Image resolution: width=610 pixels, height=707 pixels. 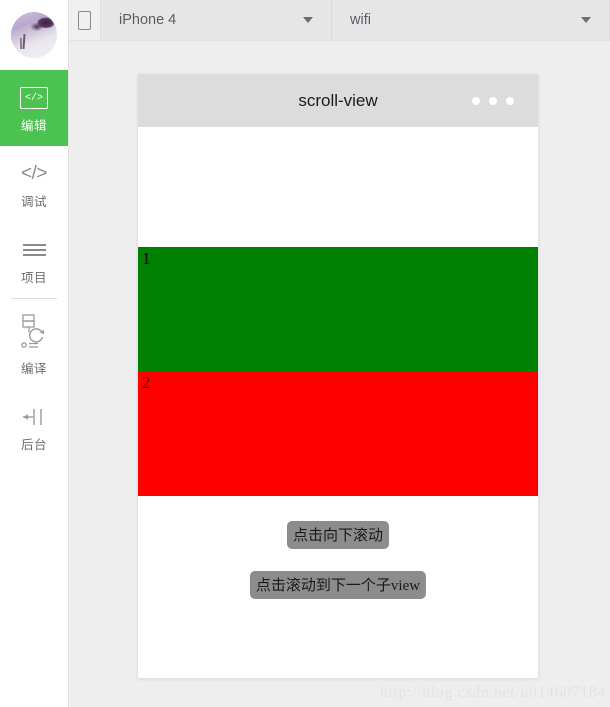 I want to click on sidebar-item-project-label: 项目, so click(x=33, y=278).